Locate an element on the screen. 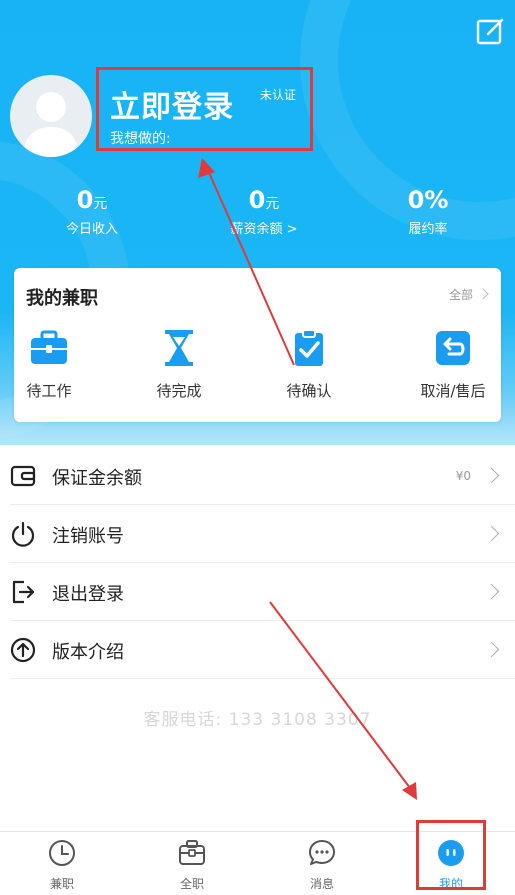  stat-label: 履约率 is located at coordinates (428, 229).